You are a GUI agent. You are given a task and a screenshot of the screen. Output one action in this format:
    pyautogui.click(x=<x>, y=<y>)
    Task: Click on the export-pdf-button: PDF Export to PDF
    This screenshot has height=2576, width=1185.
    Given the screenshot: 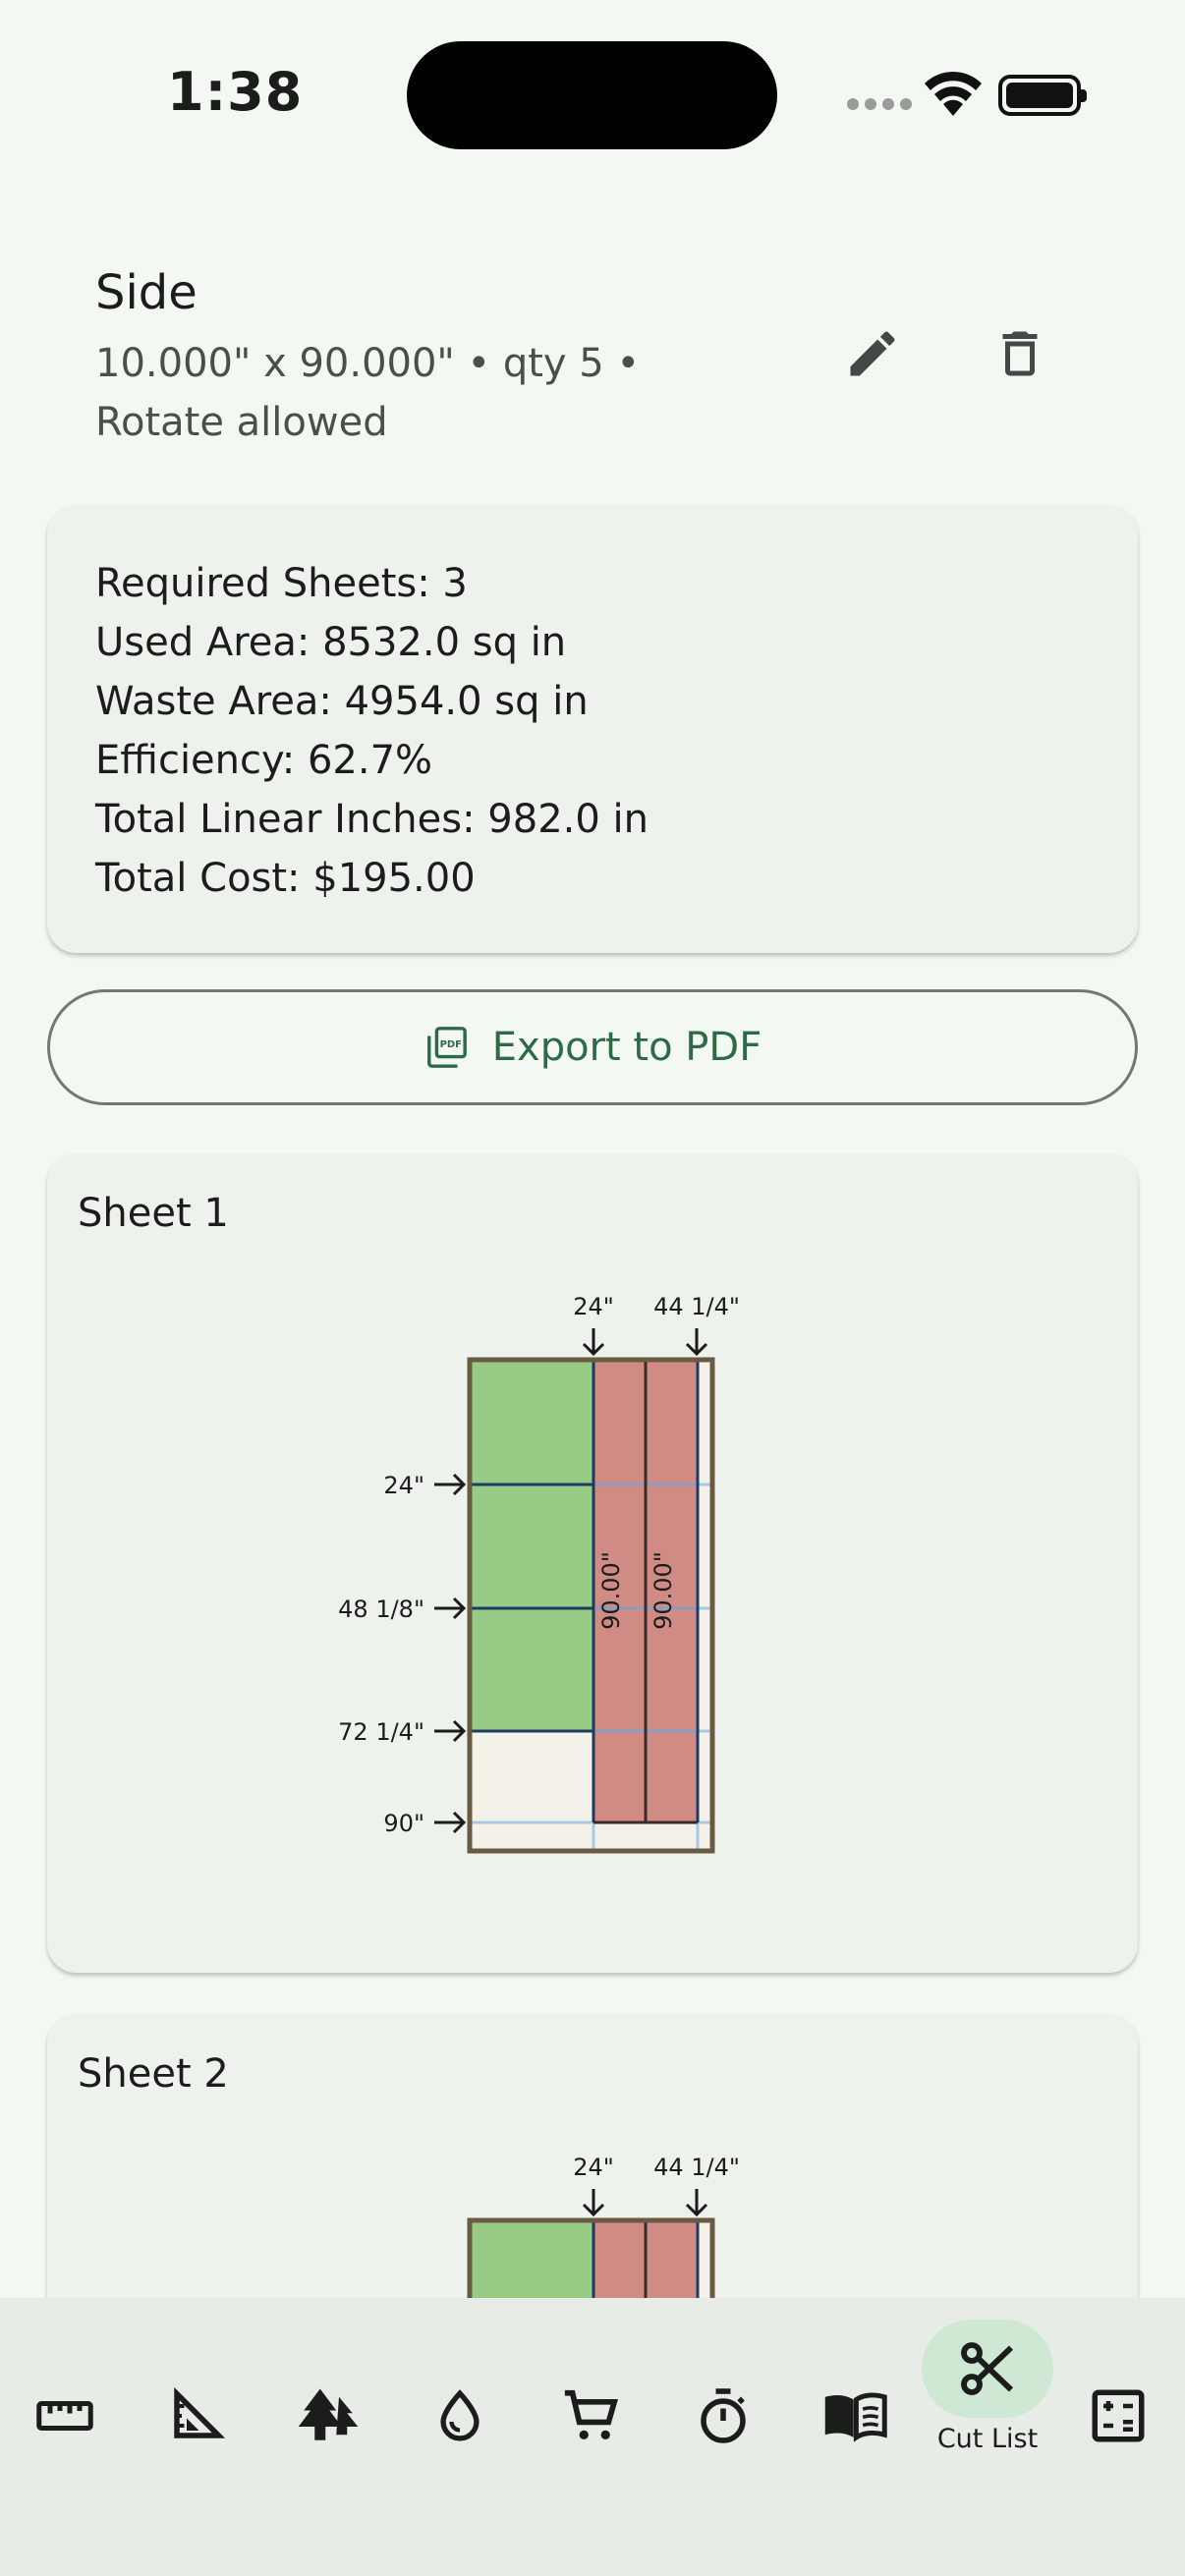 What is the action you would take?
    pyautogui.click(x=592, y=1047)
    